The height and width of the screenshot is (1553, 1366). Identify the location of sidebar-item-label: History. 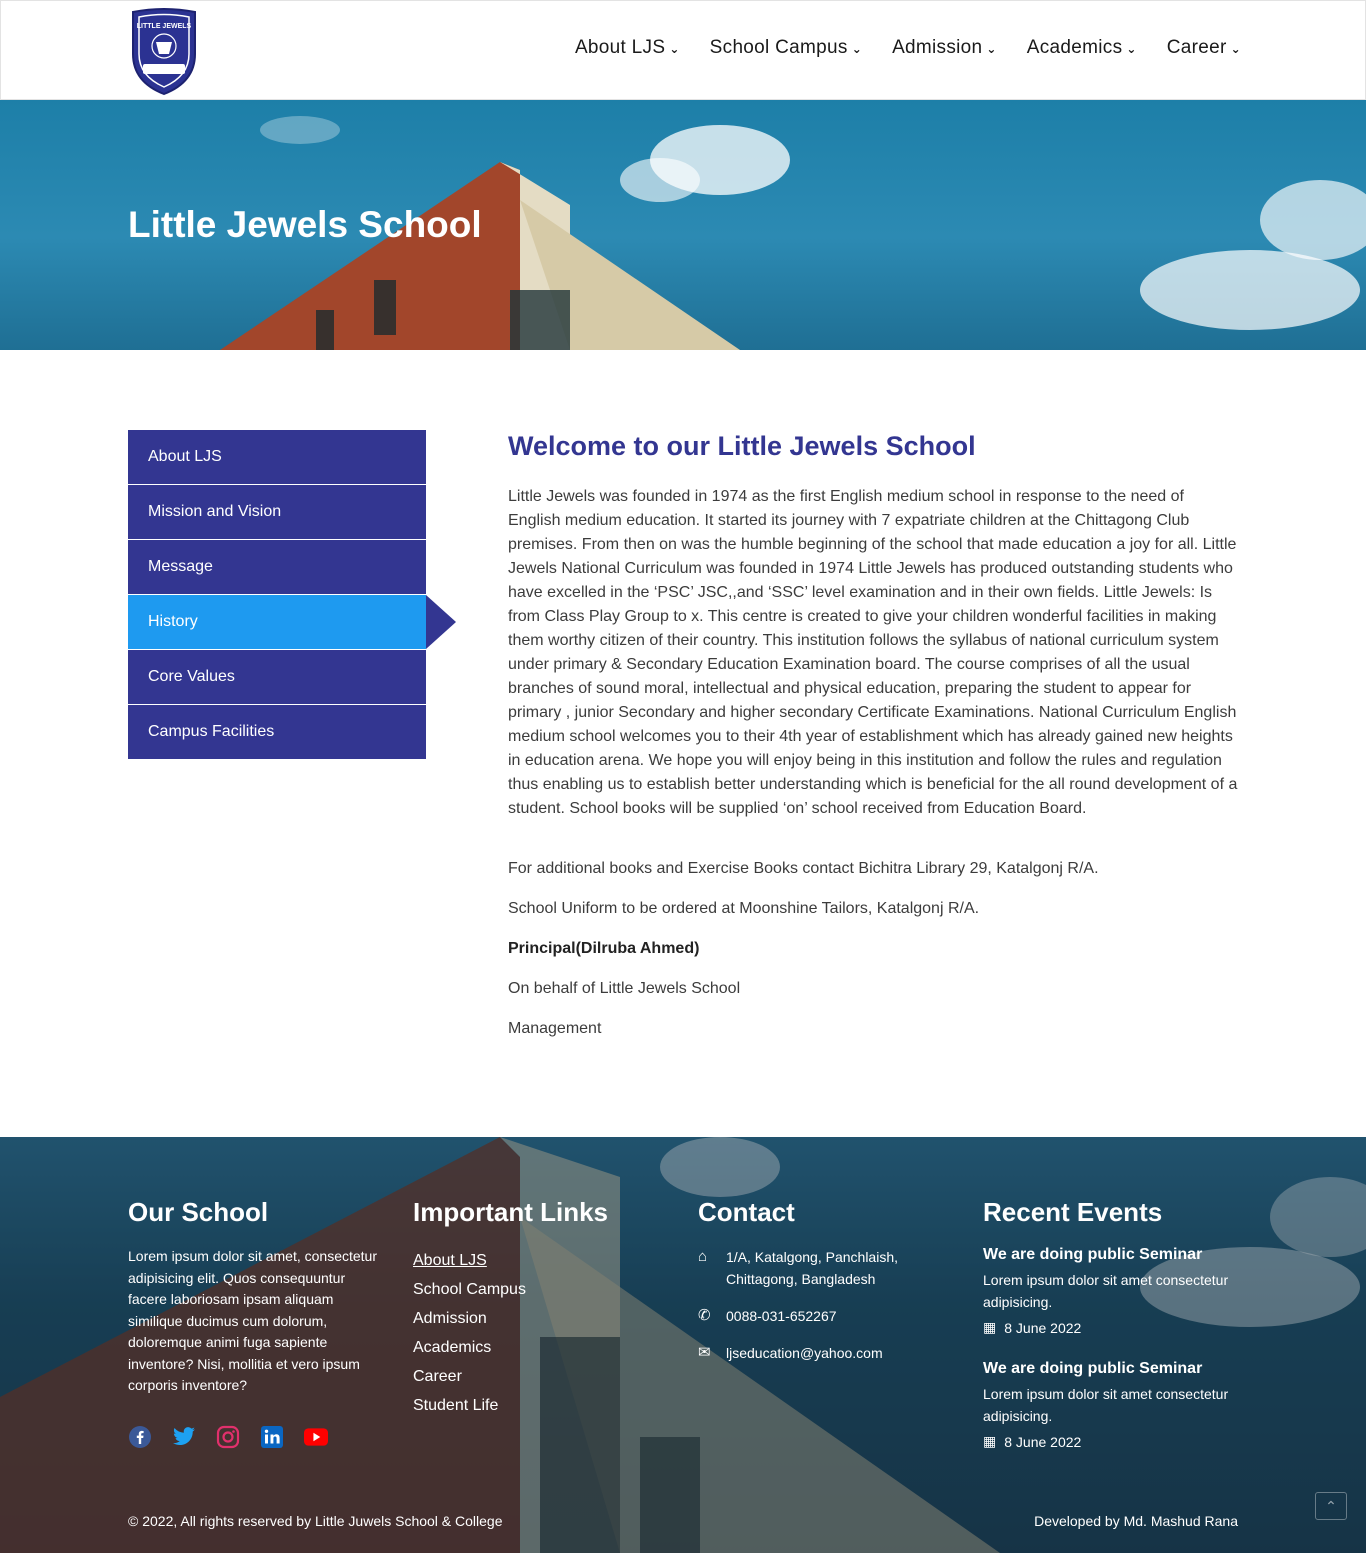
(173, 621).